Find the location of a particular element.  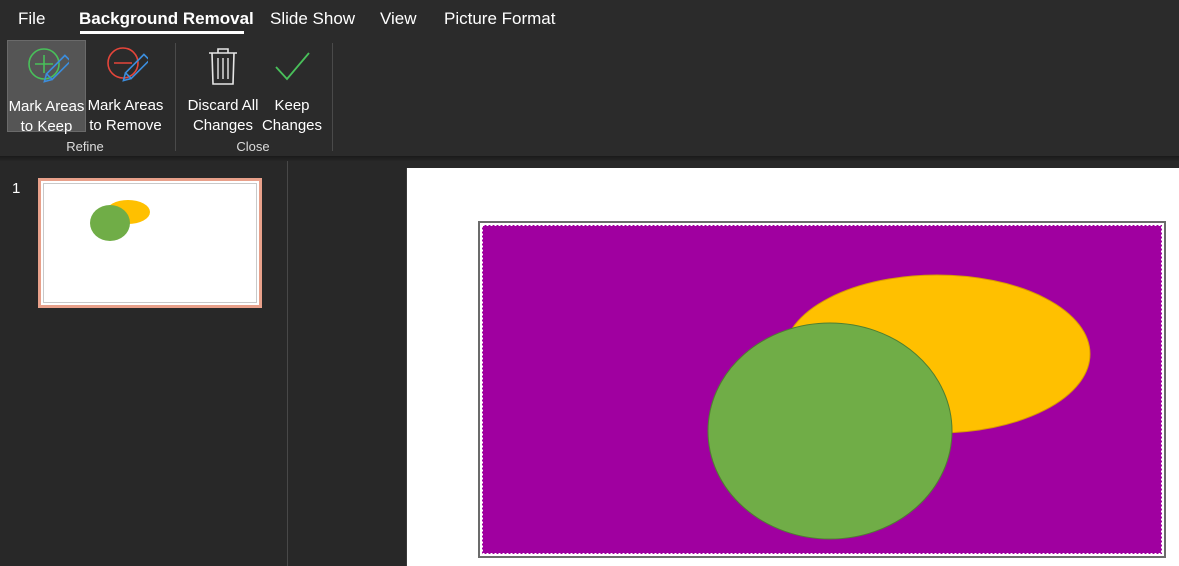

plus-circle-pencil-icon is located at coordinates (48, 65).